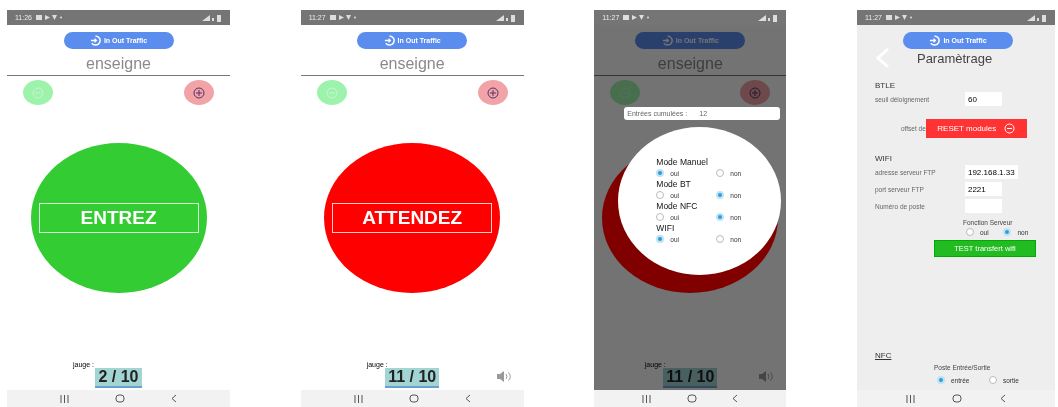 This screenshot has height=407, width=1058. Describe the element at coordinates (118, 218) in the screenshot. I see `signal-label: ENTREZ` at that location.